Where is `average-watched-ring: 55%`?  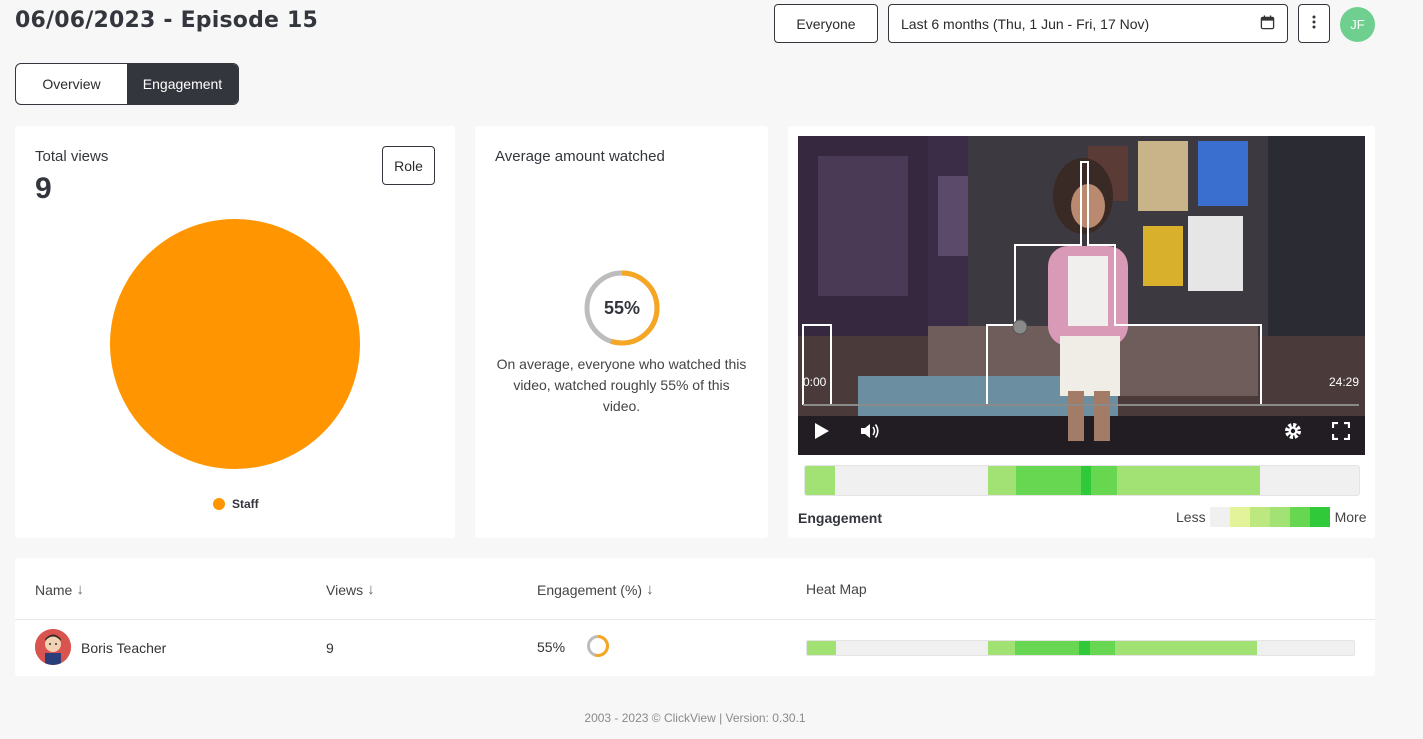 average-watched-ring: 55% is located at coordinates (622, 308).